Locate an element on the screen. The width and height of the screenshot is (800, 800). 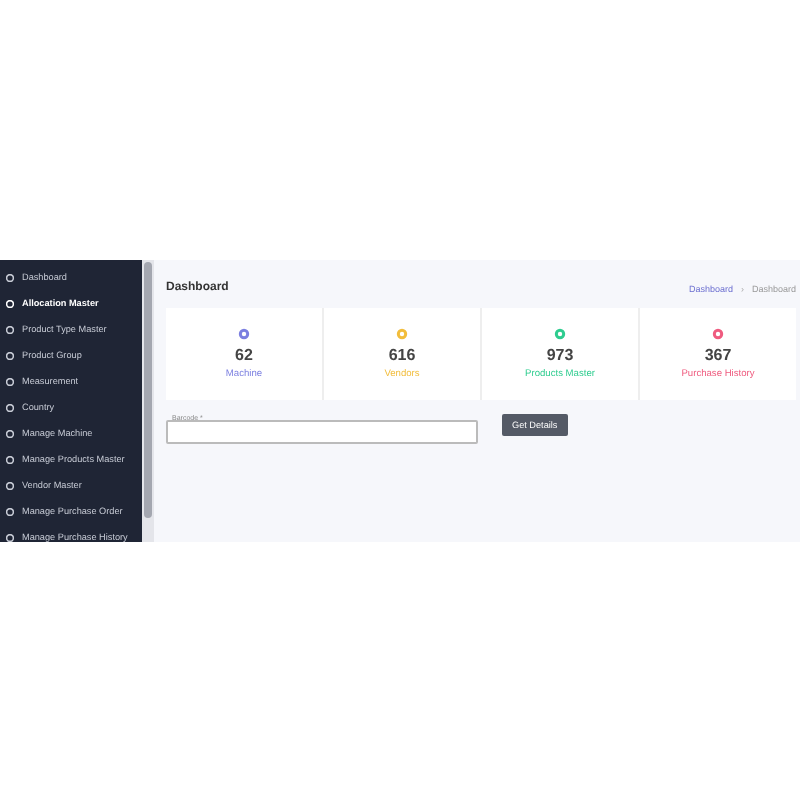
stat-value: 367 is located at coordinates (718, 355).